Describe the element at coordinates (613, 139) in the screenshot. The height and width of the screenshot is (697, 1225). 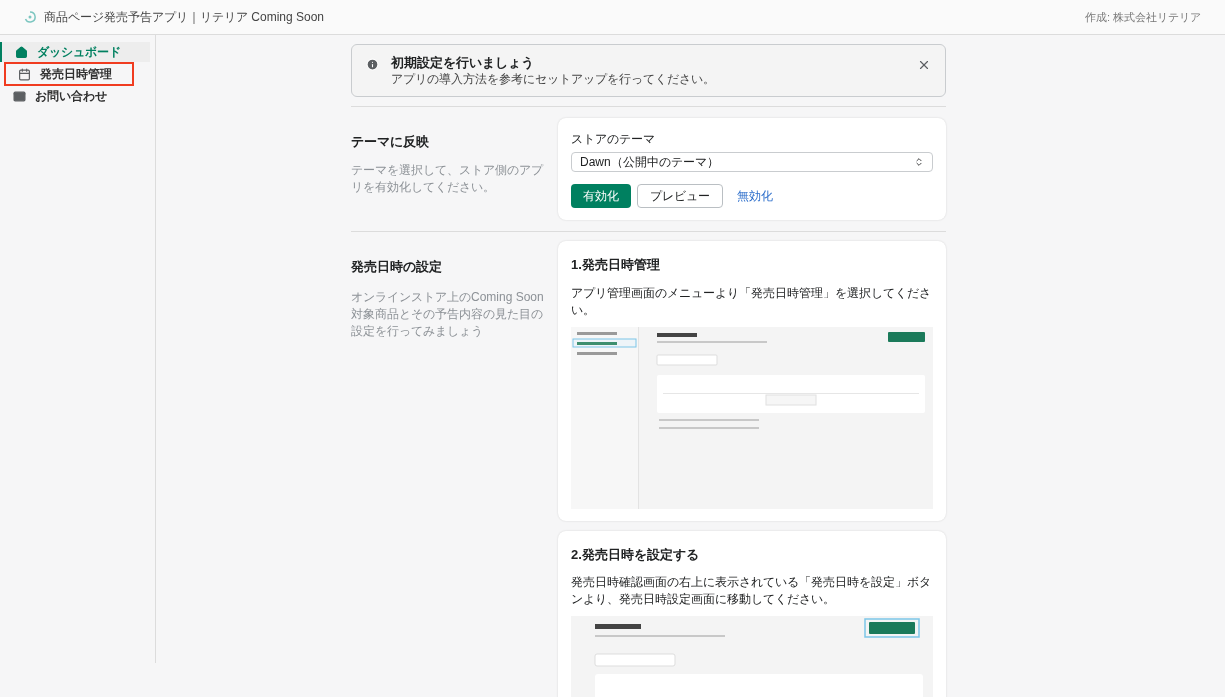
I see `field-label: ストアのテーマ` at that location.